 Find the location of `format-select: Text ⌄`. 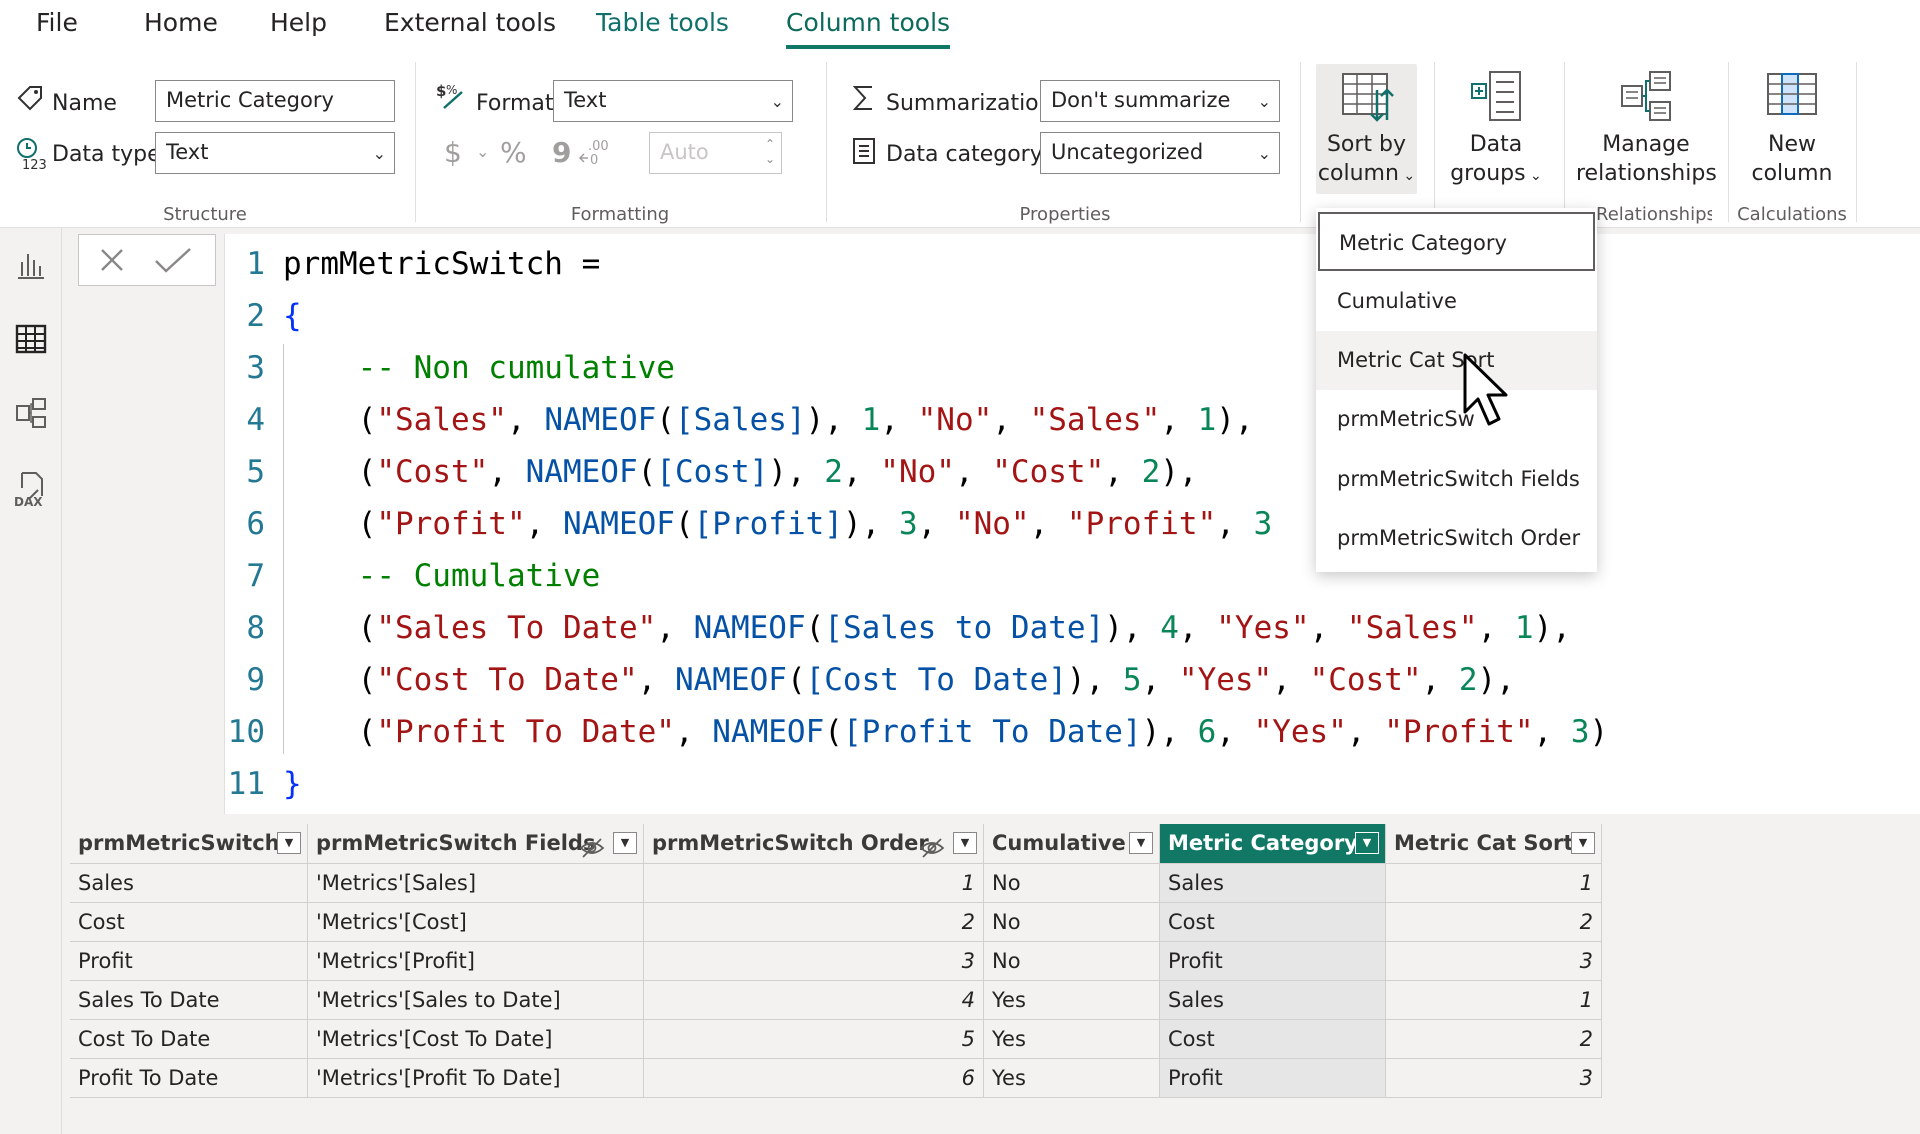

format-select: Text ⌄ is located at coordinates (673, 101).